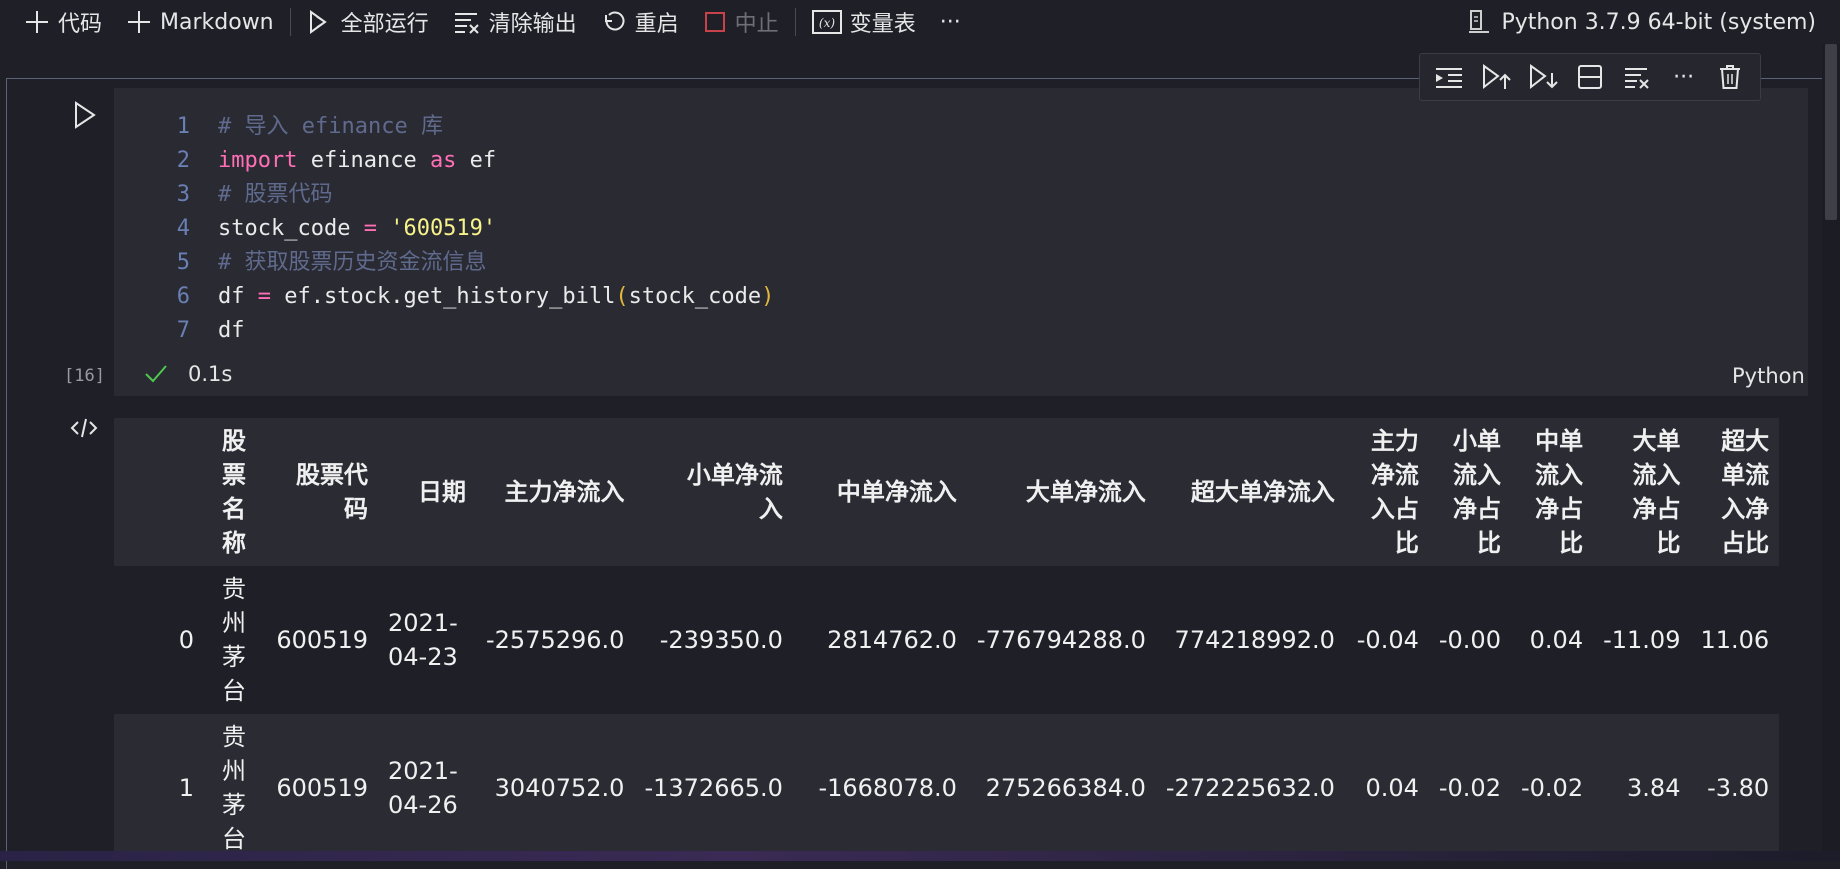  What do you see at coordinates (1085, 492) in the screenshot?
I see `column-header: 大单净流入` at bounding box center [1085, 492].